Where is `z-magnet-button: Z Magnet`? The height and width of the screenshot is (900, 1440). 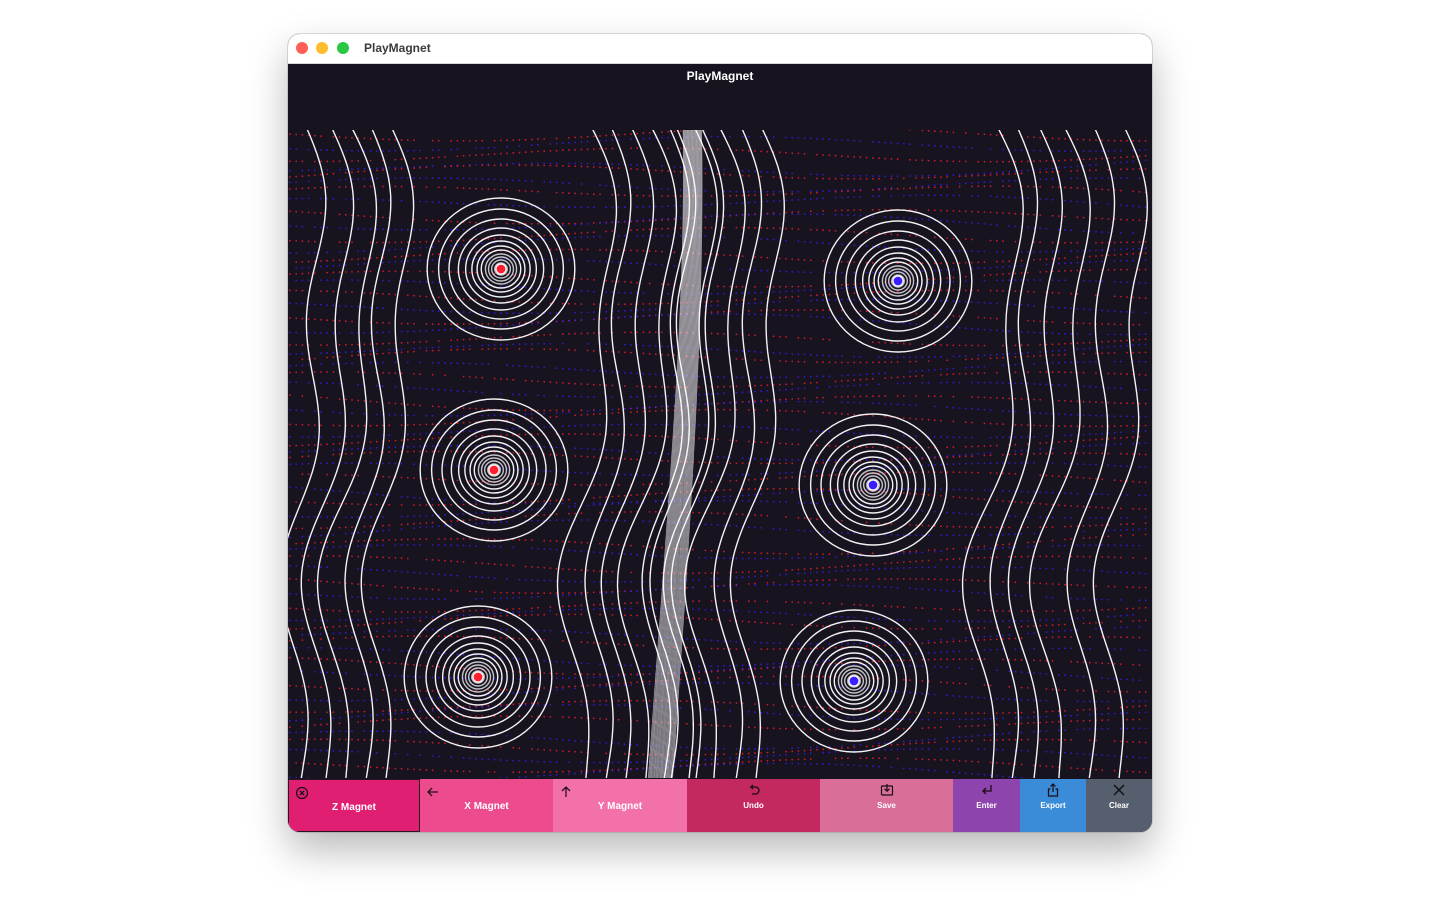 z-magnet-button: Z Magnet is located at coordinates (354, 805).